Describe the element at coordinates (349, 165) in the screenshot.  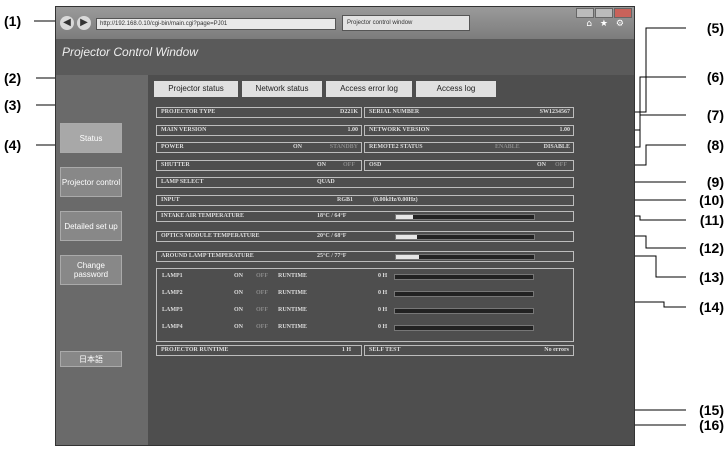
I see `shutter-off: OFF` at that location.